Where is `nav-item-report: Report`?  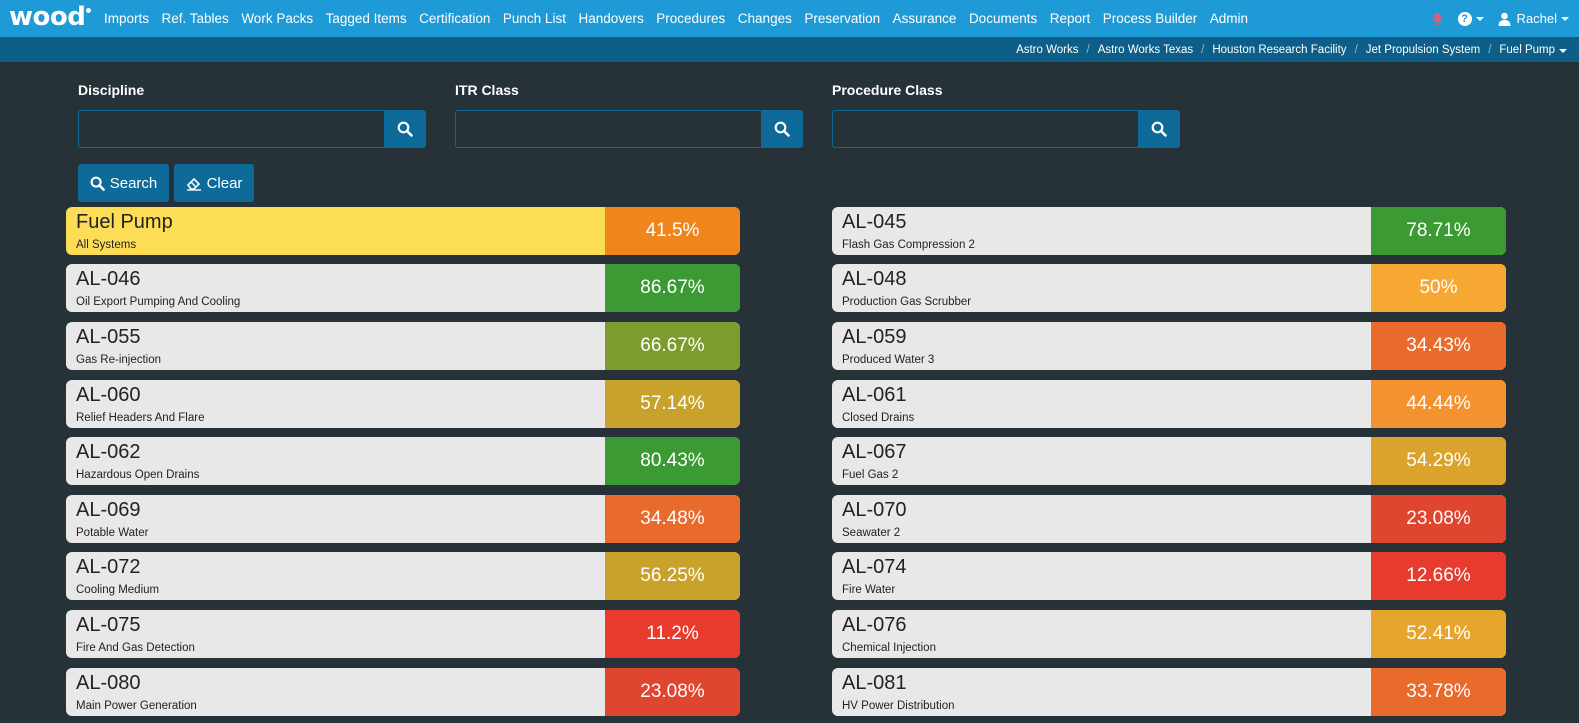 nav-item-report: Report is located at coordinates (1070, 18).